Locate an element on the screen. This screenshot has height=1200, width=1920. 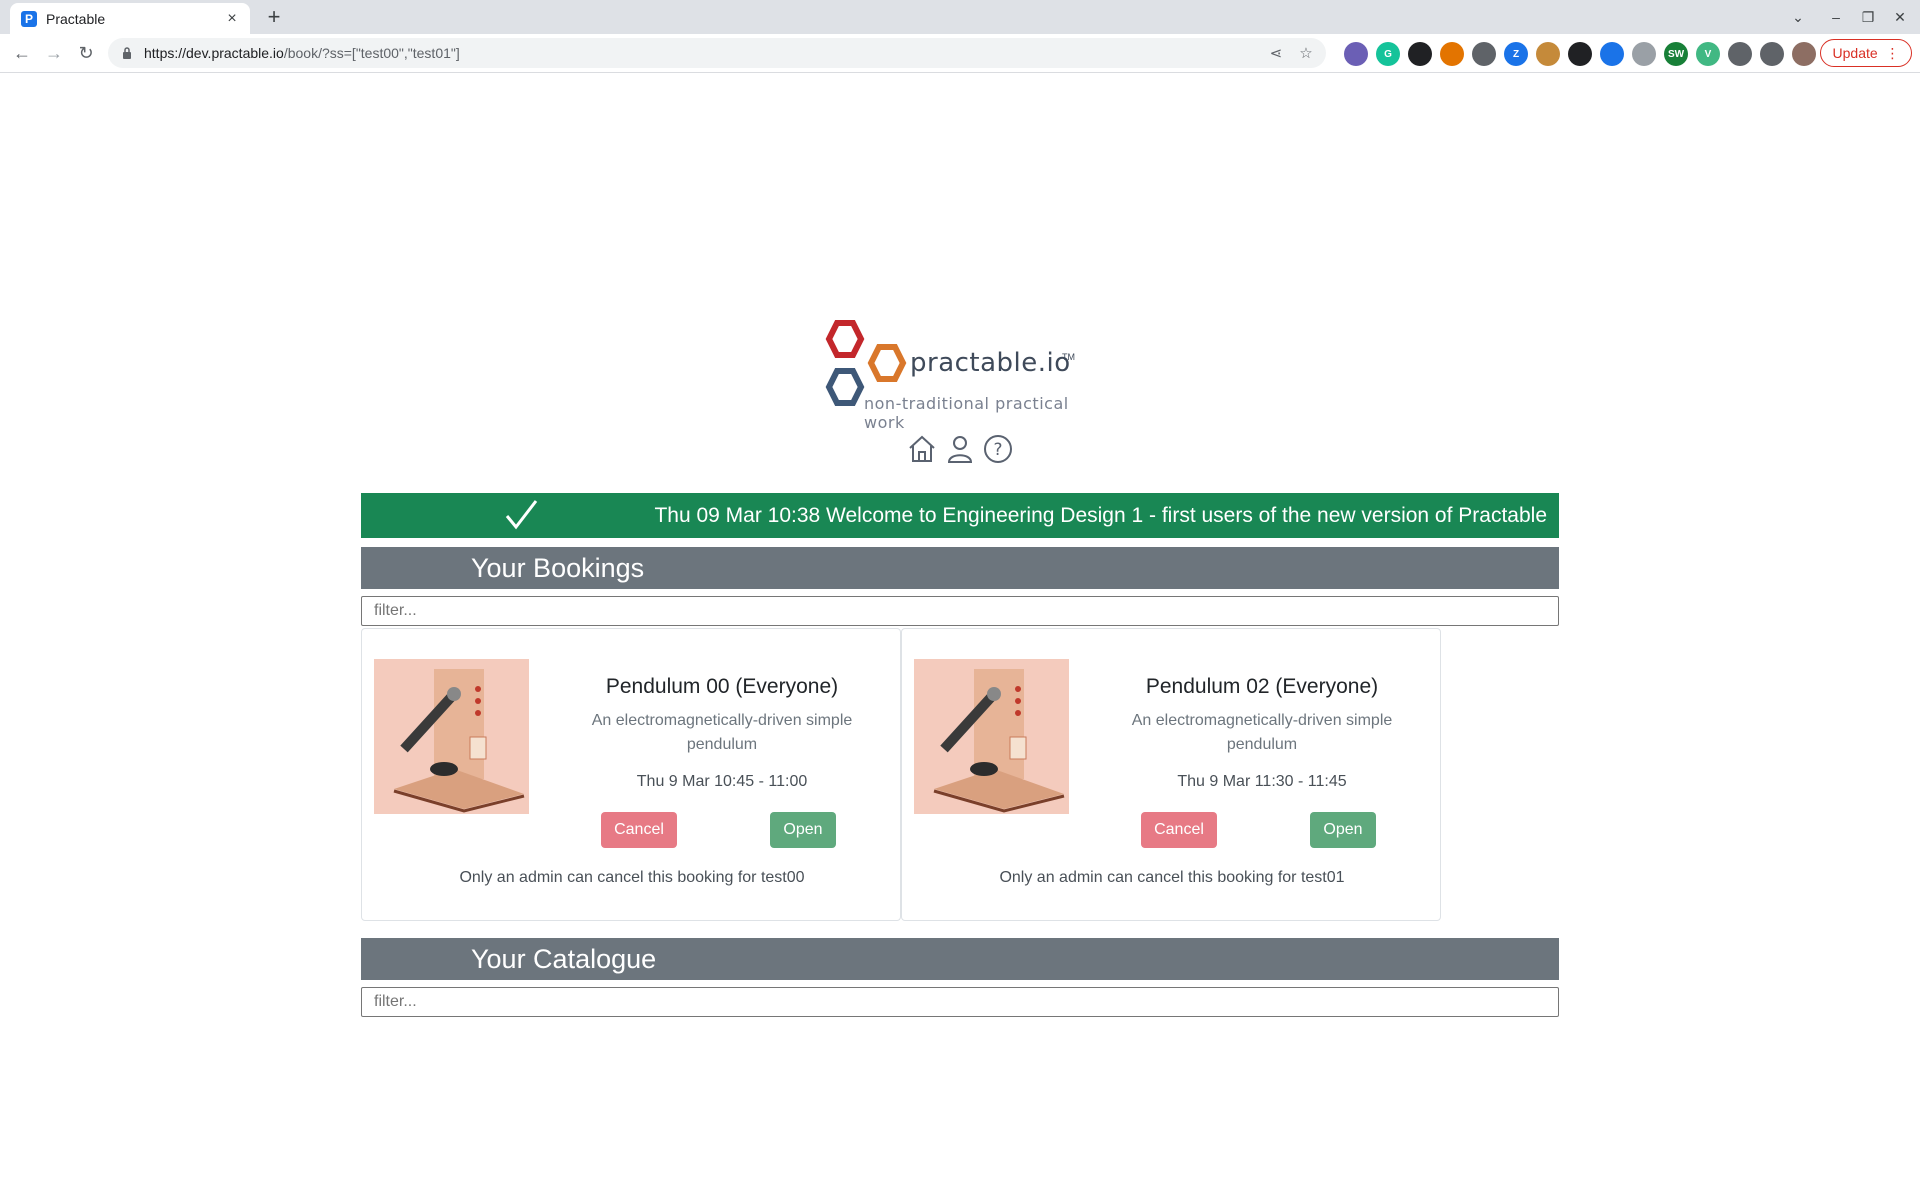
catalogue-header: Your Catalogue is located at coordinates (960, 959).